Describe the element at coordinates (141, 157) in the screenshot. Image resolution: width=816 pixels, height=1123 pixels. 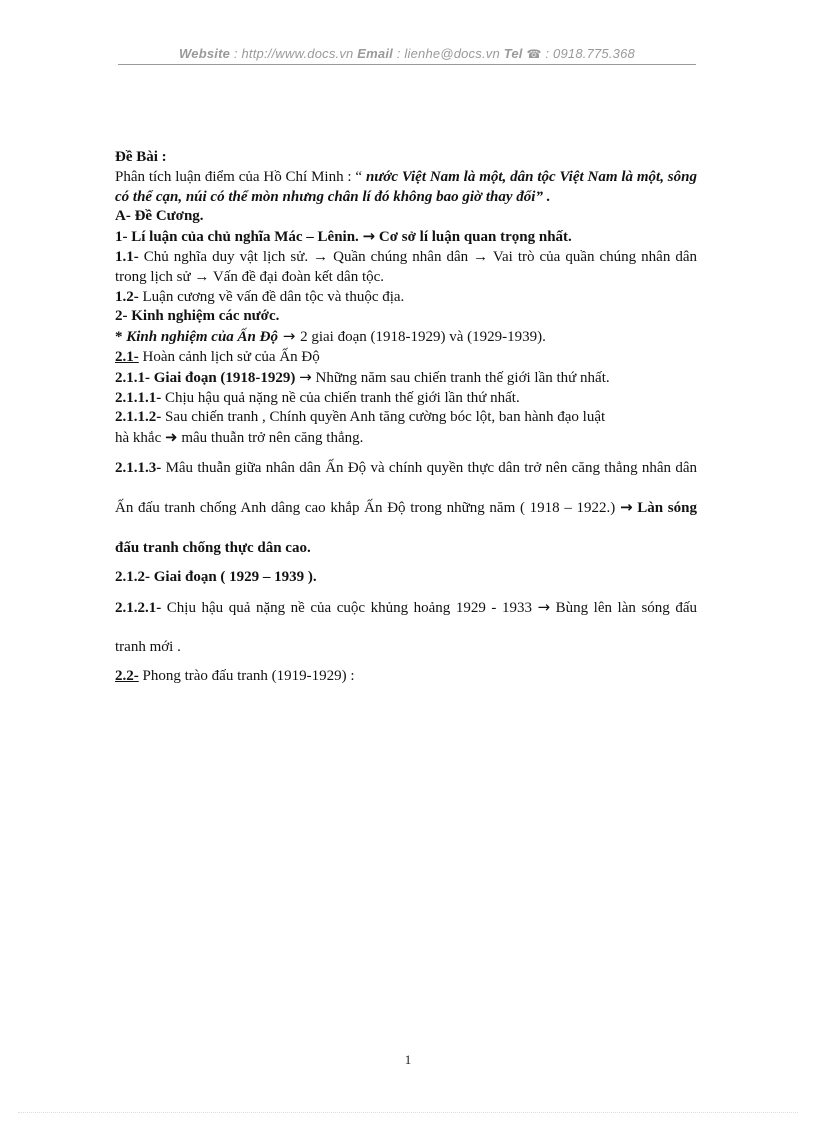
I see `page-title: Đề Bài :` at that location.